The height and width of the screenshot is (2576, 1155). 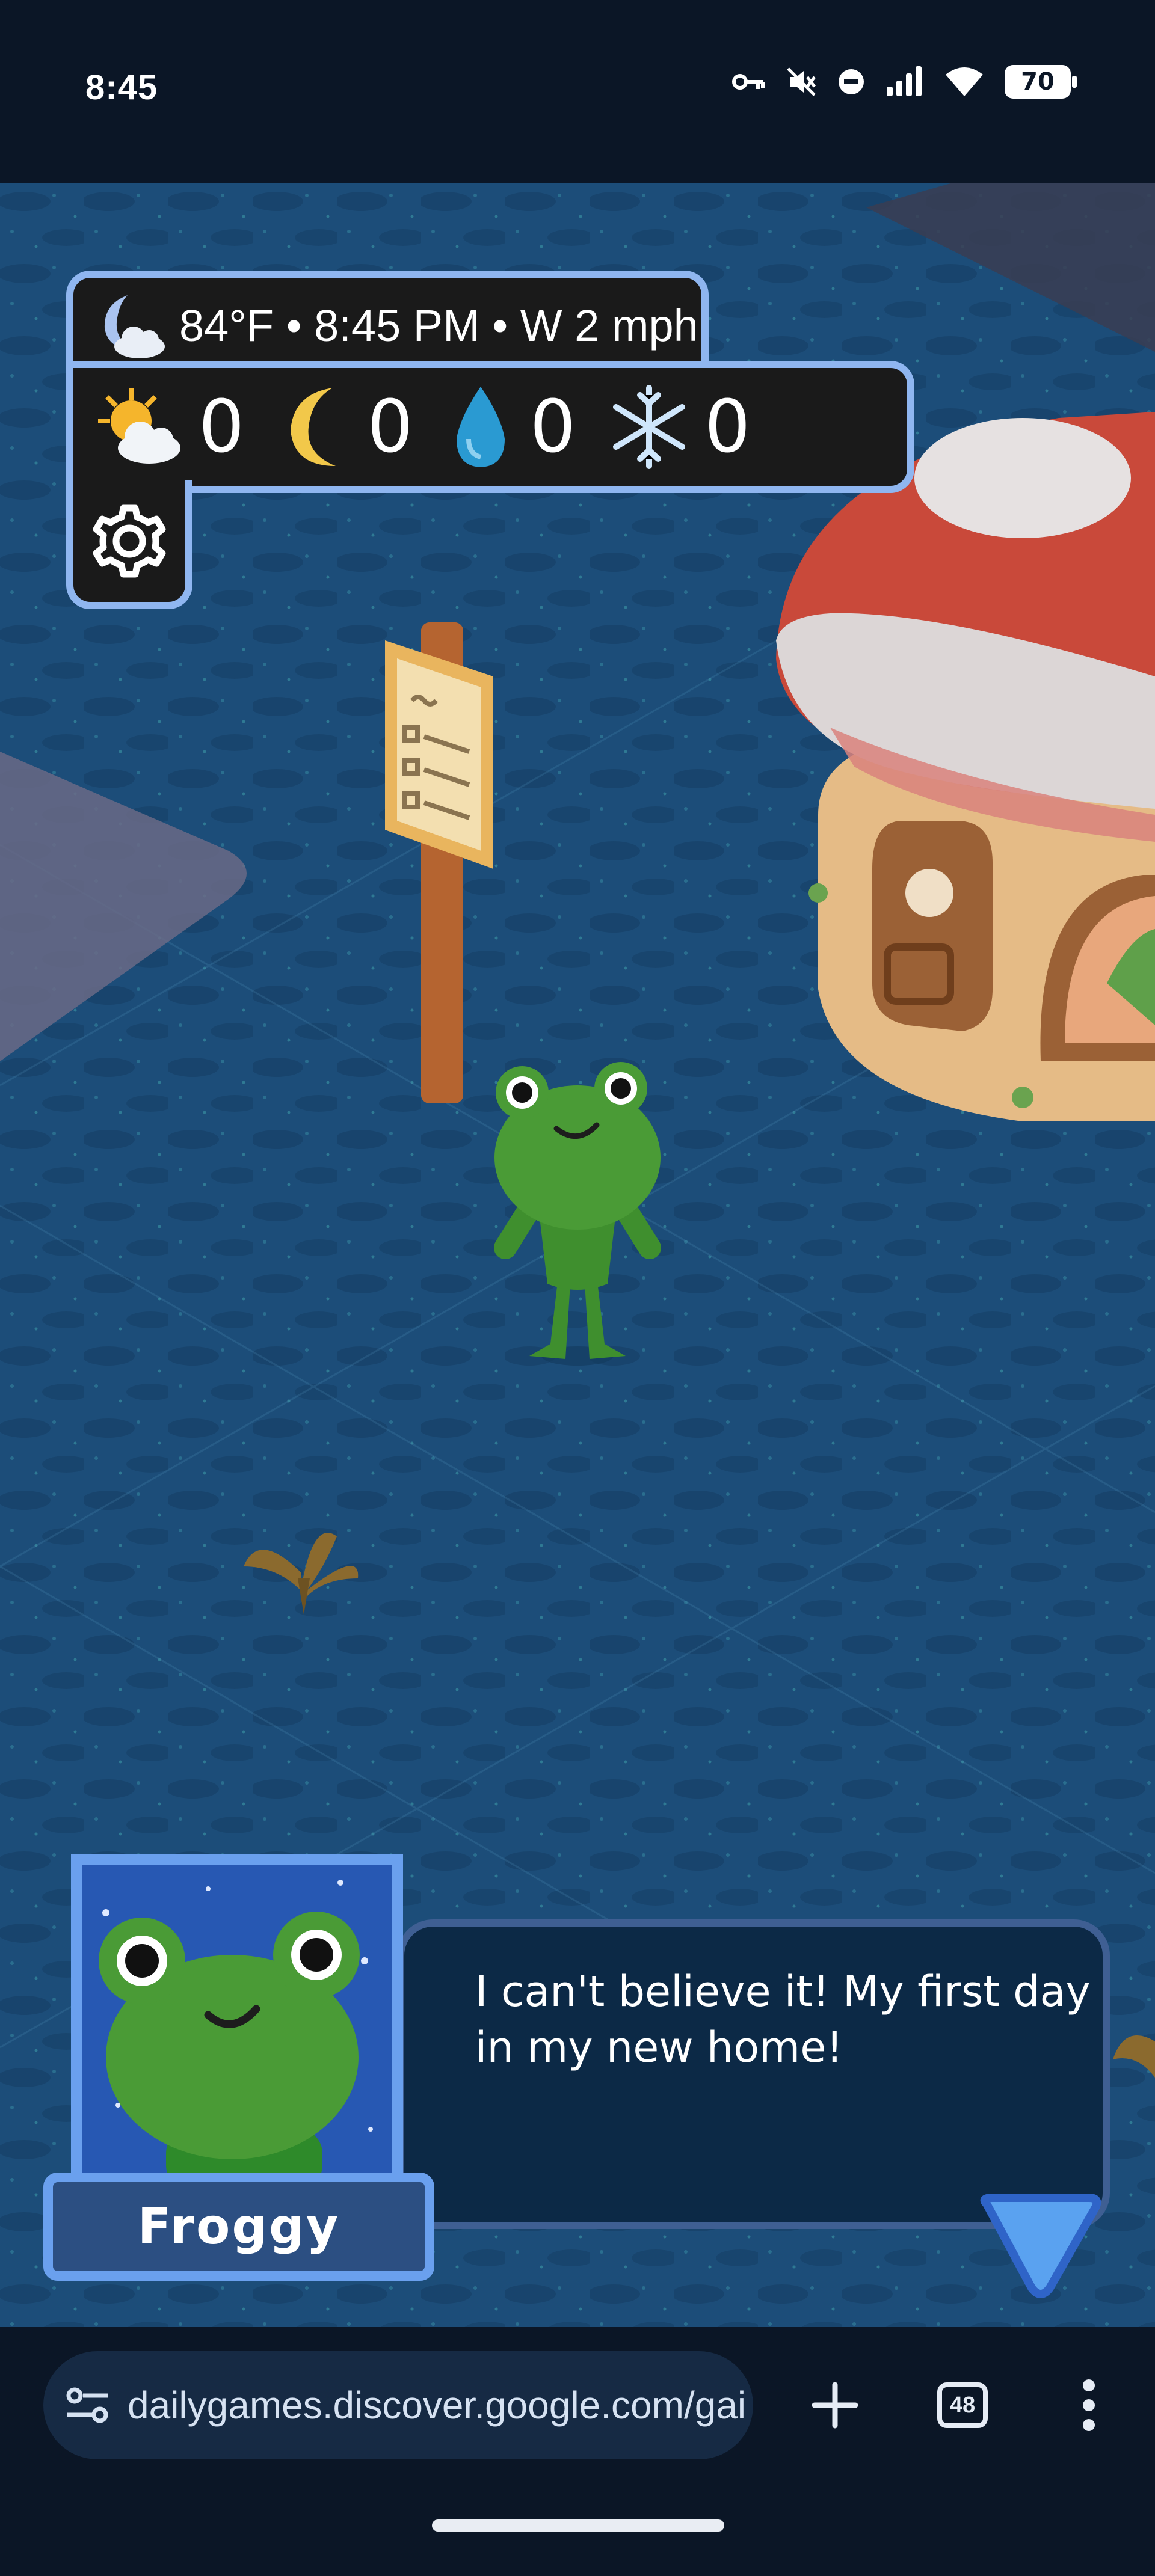 I want to click on home-indicator, so click(x=578, y=2525).